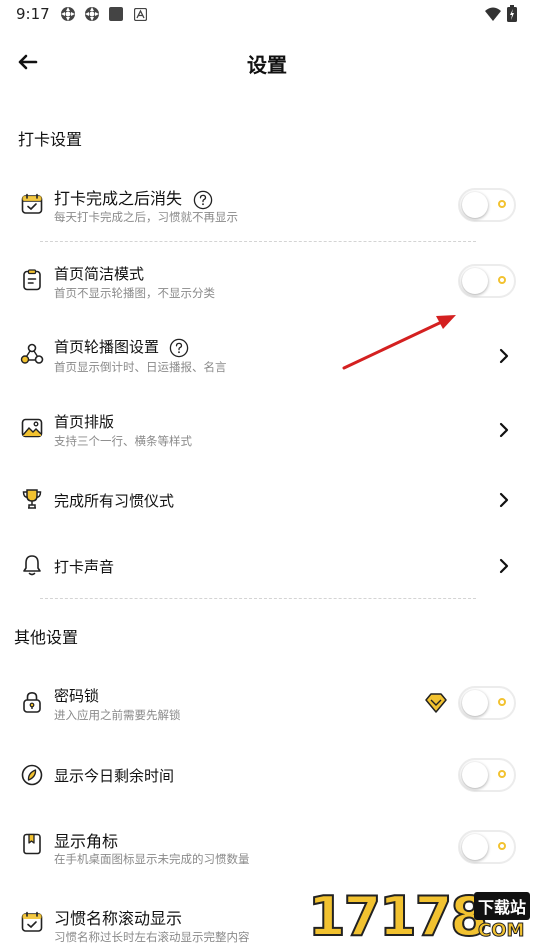  I want to click on setting-sub-badge: 在手机桌面图标显示未完成的习惯数量, so click(152, 859).